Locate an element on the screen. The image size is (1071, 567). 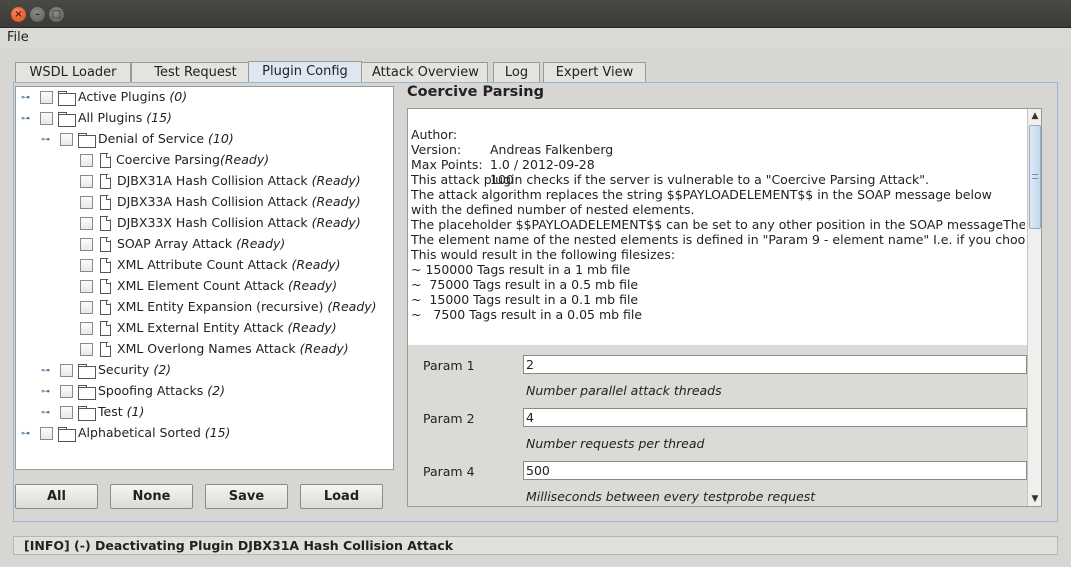
tab-wsdl-loader: WSDL Loader is located at coordinates (73, 72).